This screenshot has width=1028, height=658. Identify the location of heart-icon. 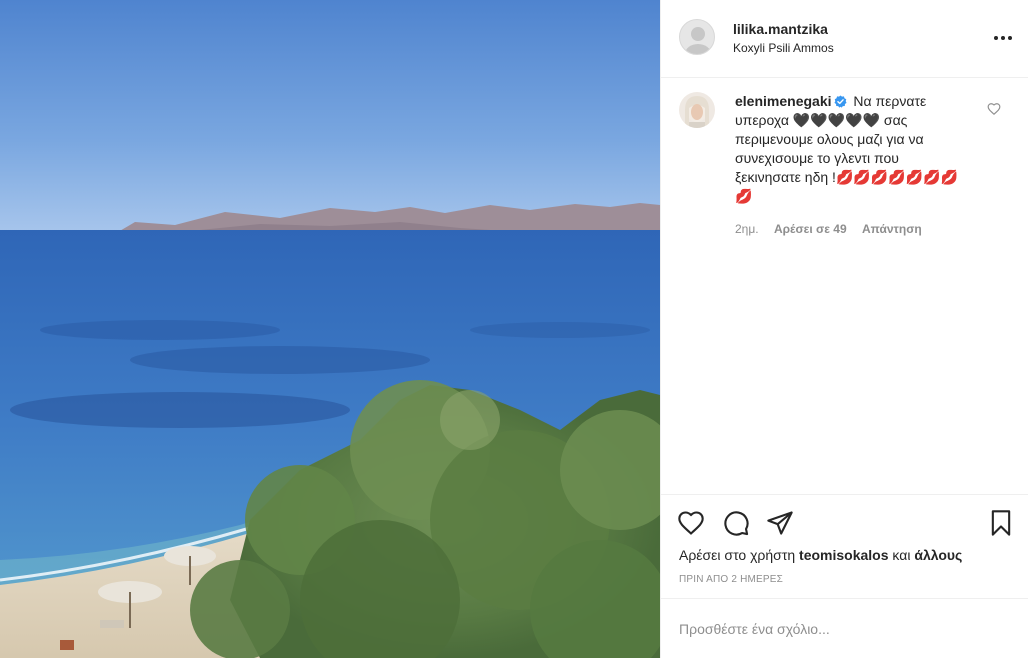
(691, 523).